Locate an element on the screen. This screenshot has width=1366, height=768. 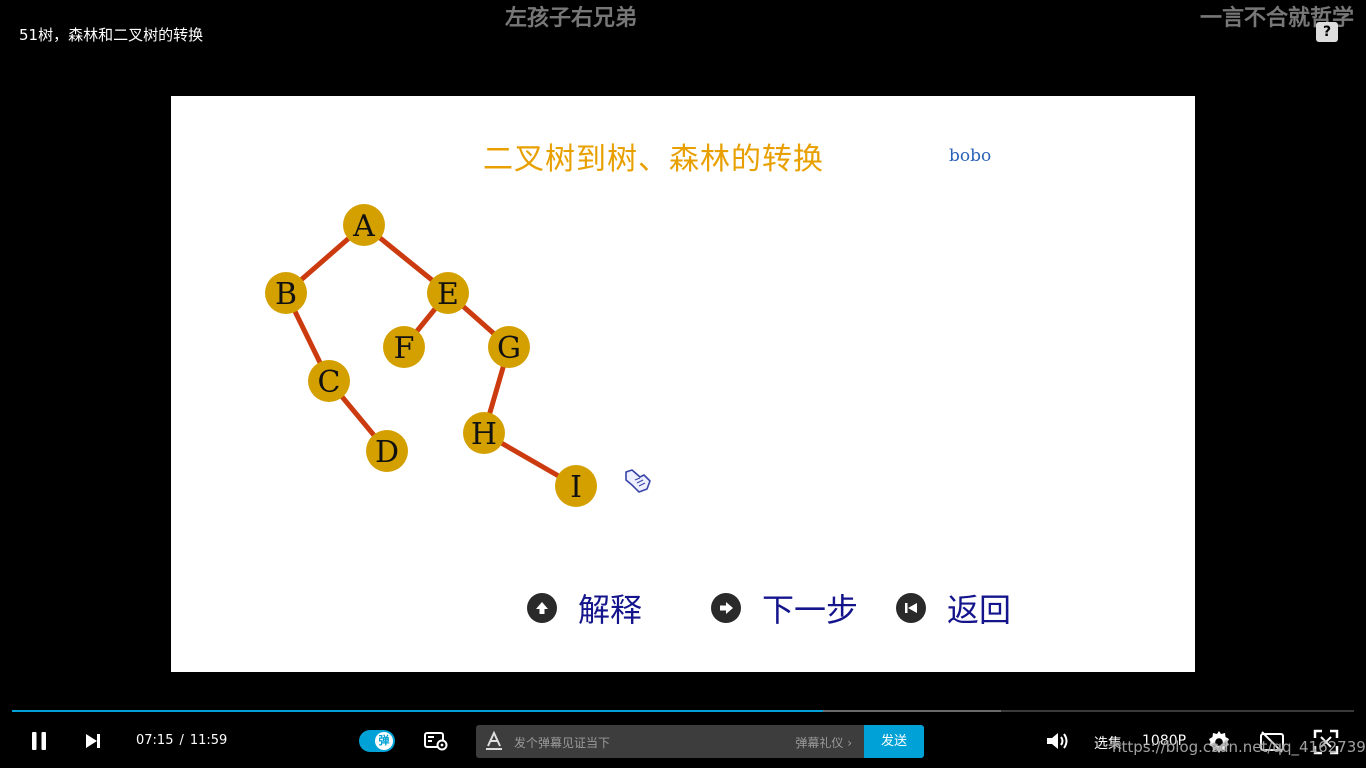
time-display: 07:15 / 11:59 is located at coordinates (181, 740).